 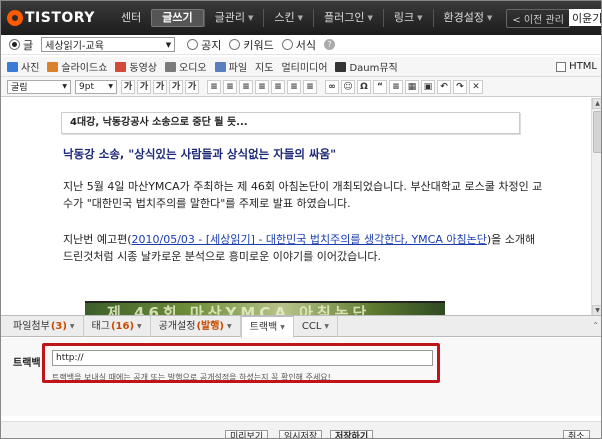 I want to click on attach-1-button: 슬라이드쇼, so click(x=77, y=66).